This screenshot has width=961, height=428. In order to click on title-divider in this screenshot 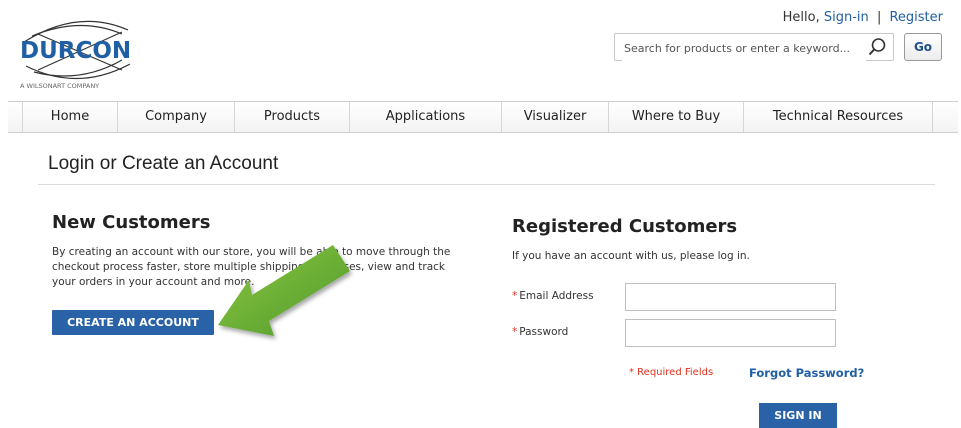, I will do `click(486, 184)`.